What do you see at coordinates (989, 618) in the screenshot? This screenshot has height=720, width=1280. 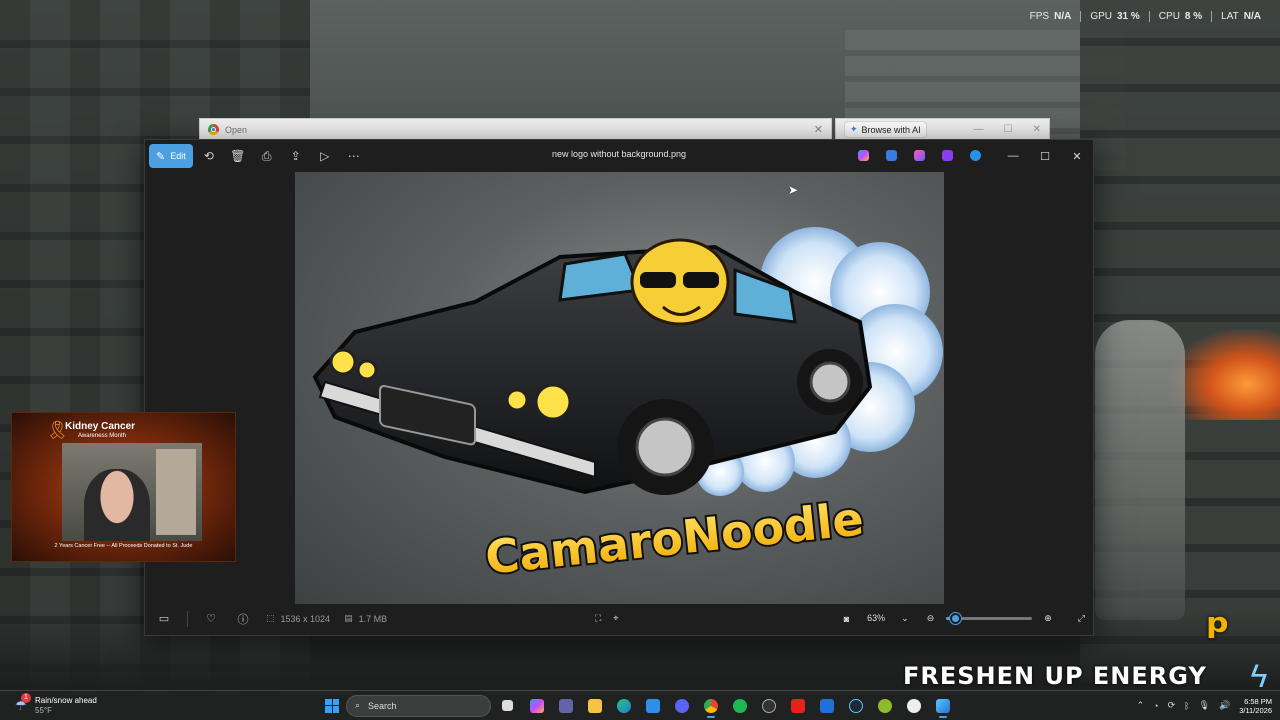 I see `zoom-slider` at bounding box center [989, 618].